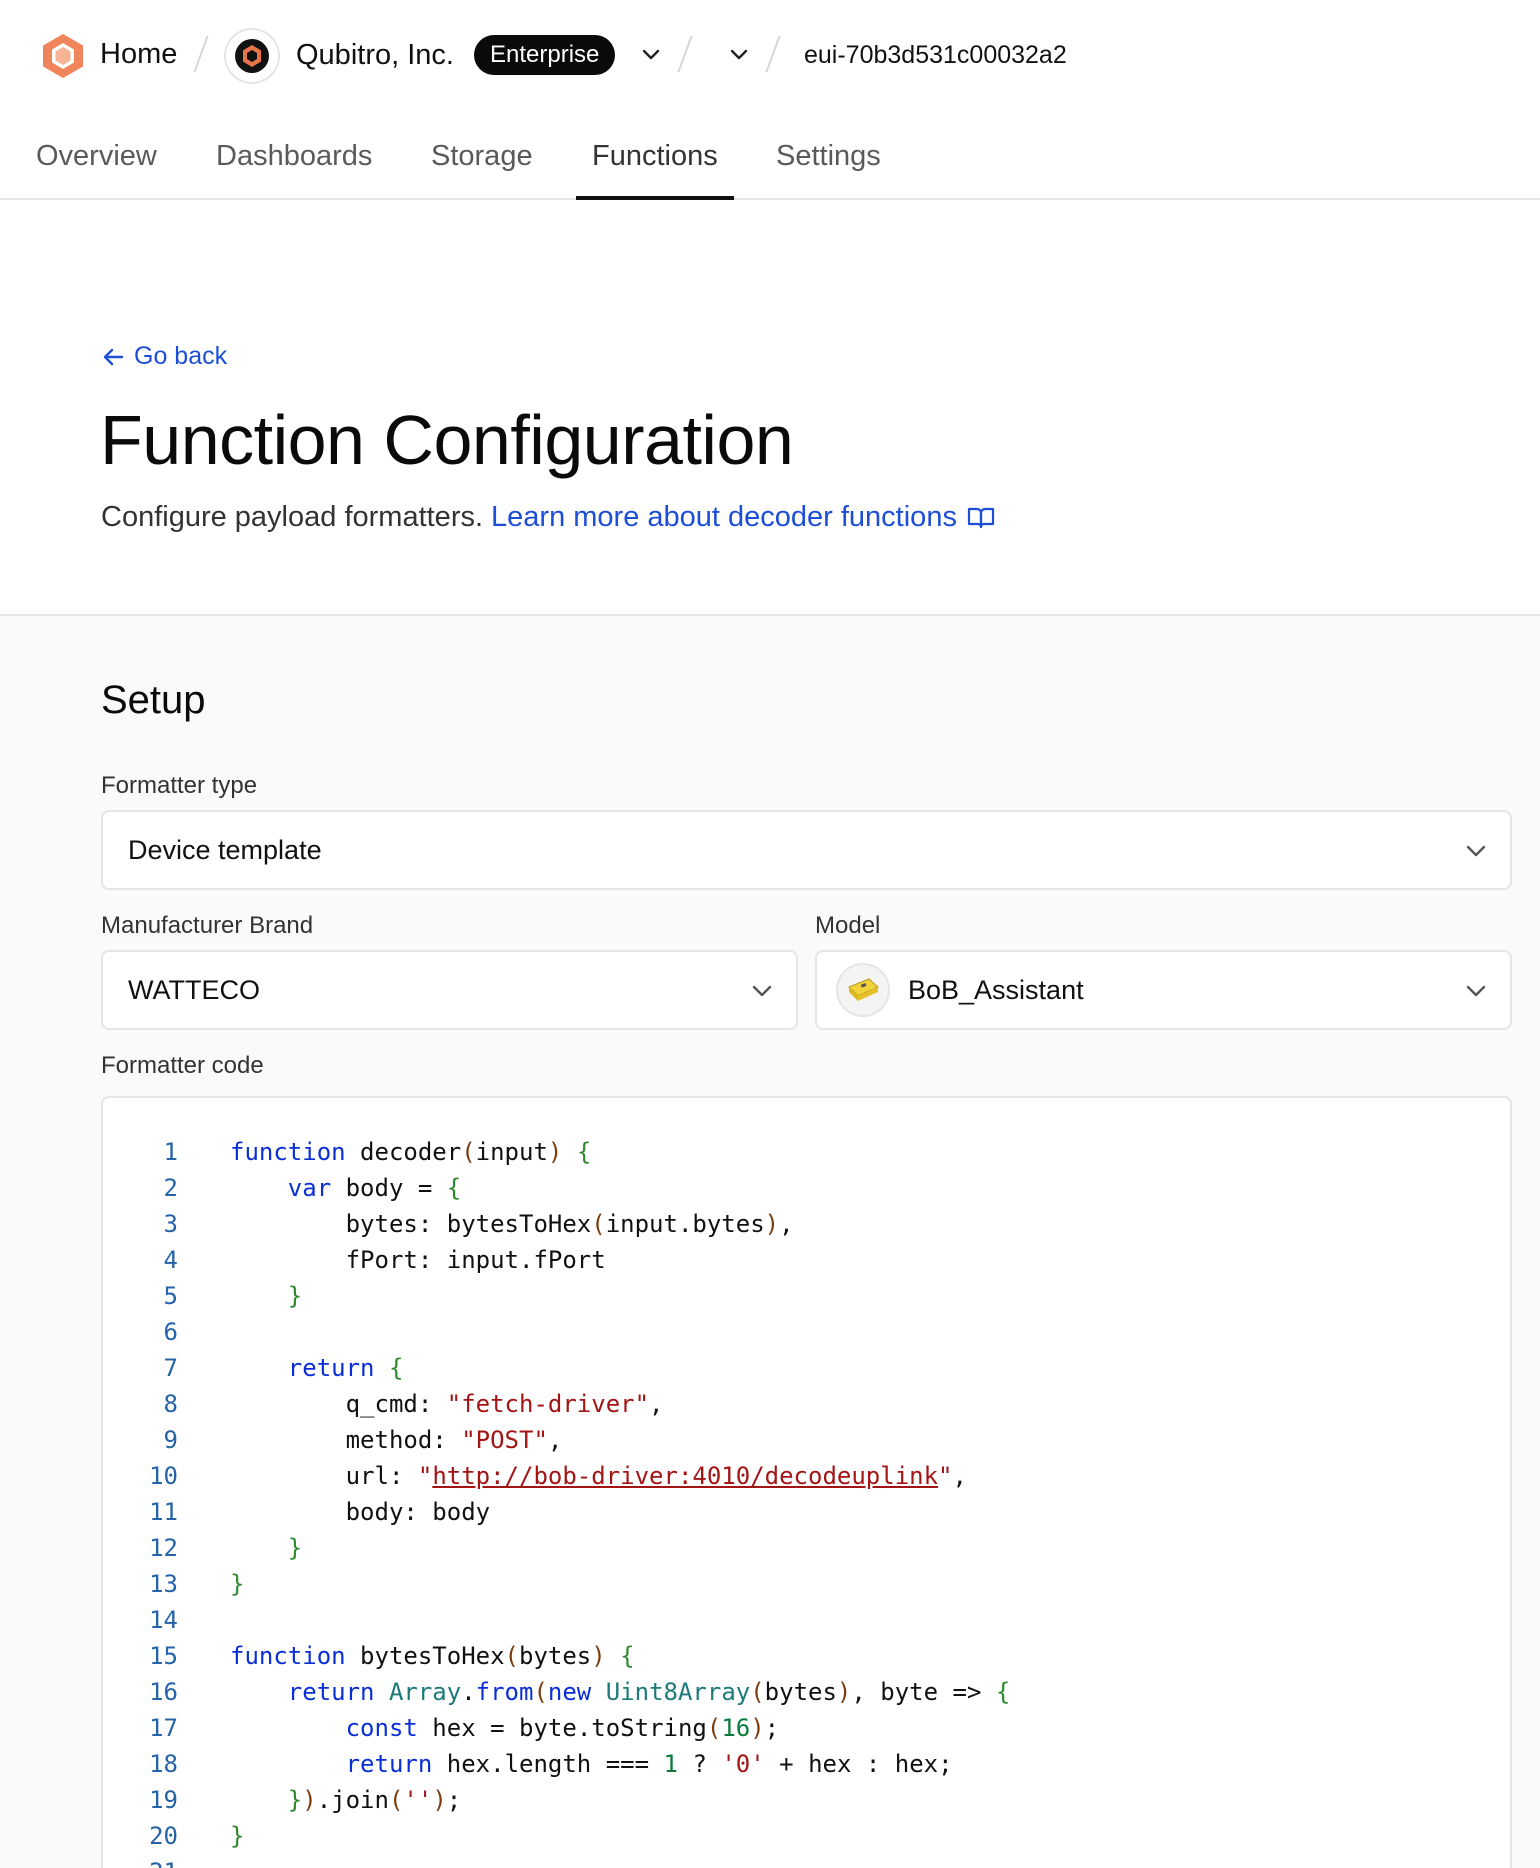 Image resolution: width=1540 pixels, height=1868 pixels. Describe the element at coordinates (418, 1512) in the screenshot. I see `code-text: body` at that location.